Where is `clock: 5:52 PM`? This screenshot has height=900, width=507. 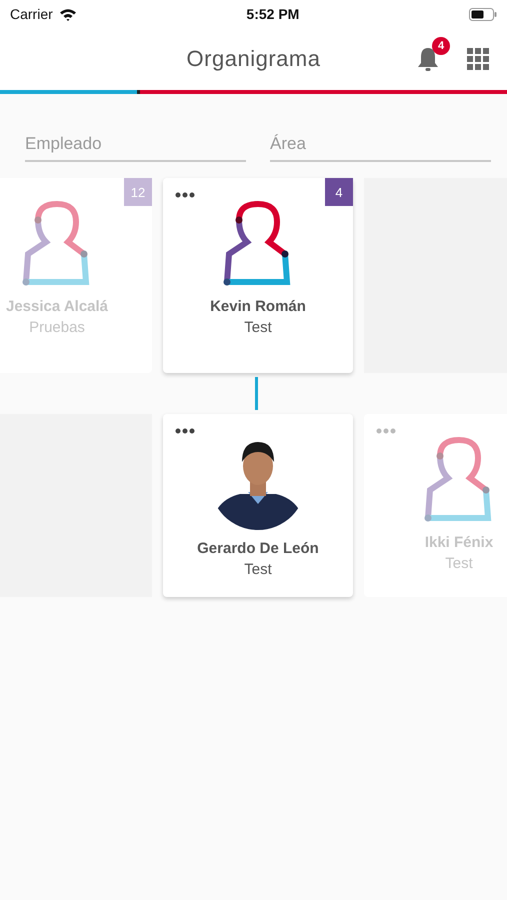 clock: 5:52 PM is located at coordinates (273, 14).